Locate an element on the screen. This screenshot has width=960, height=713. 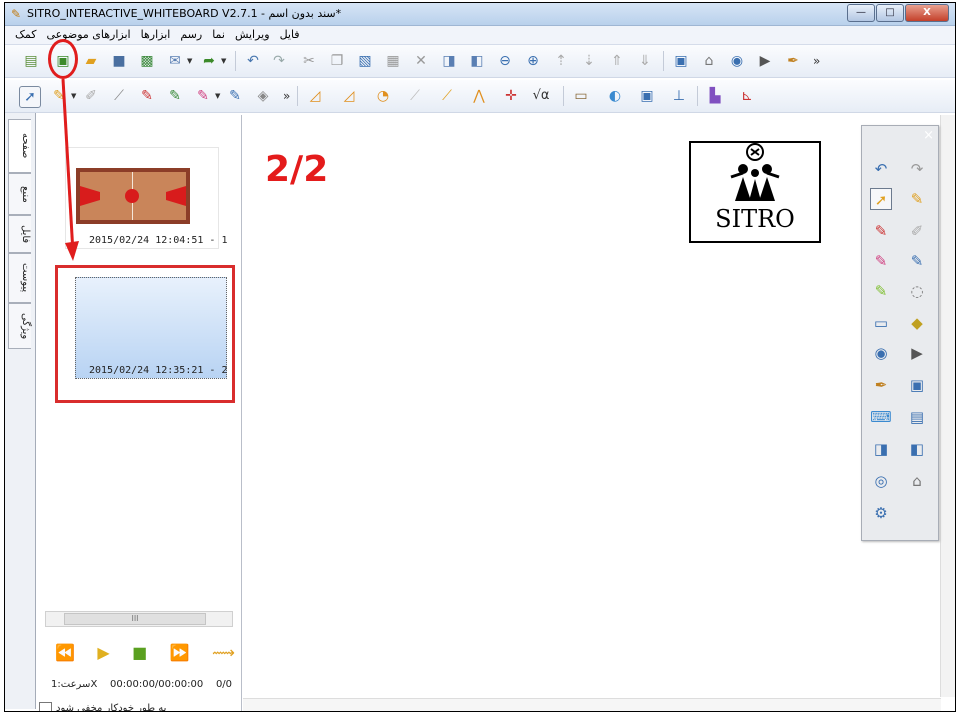
float-pencil-icon: ✎ is located at coordinates (917, 261).